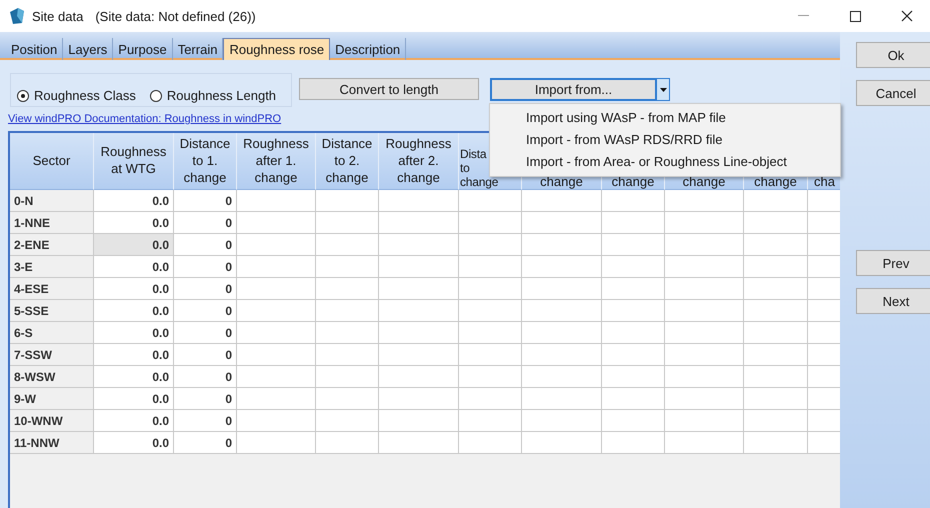 This screenshot has height=508, width=930. Describe the element at coordinates (213, 95) in the screenshot. I see `radio-button: Roughness Length` at that location.